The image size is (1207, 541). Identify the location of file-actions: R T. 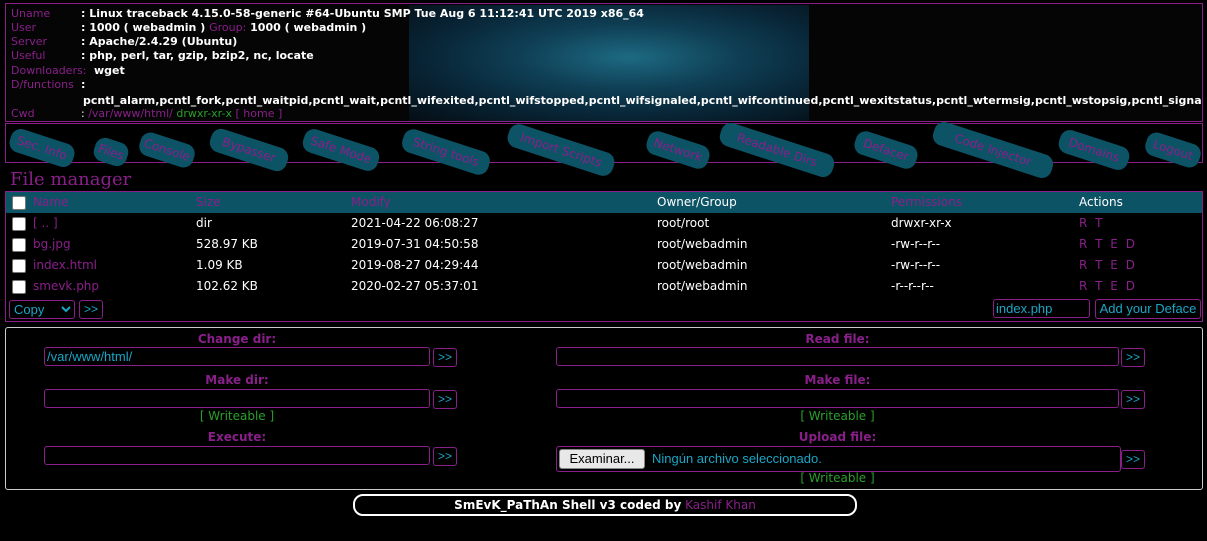
(1091, 223).